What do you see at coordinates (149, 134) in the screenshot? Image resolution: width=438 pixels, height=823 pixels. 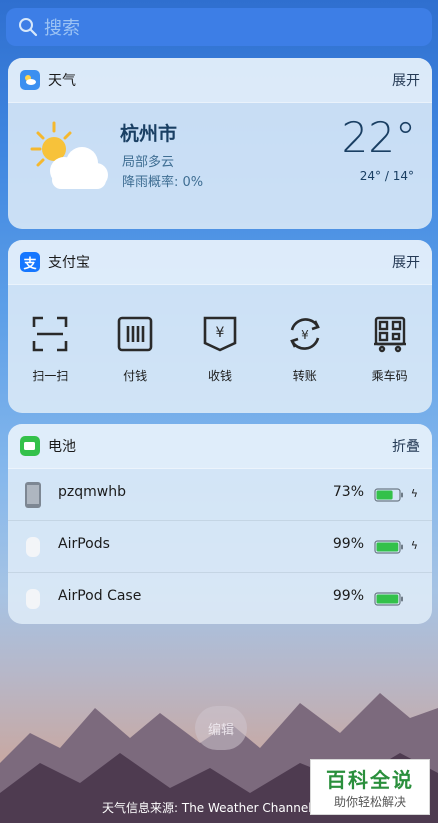 I see `city-name: 杭州市` at bounding box center [149, 134].